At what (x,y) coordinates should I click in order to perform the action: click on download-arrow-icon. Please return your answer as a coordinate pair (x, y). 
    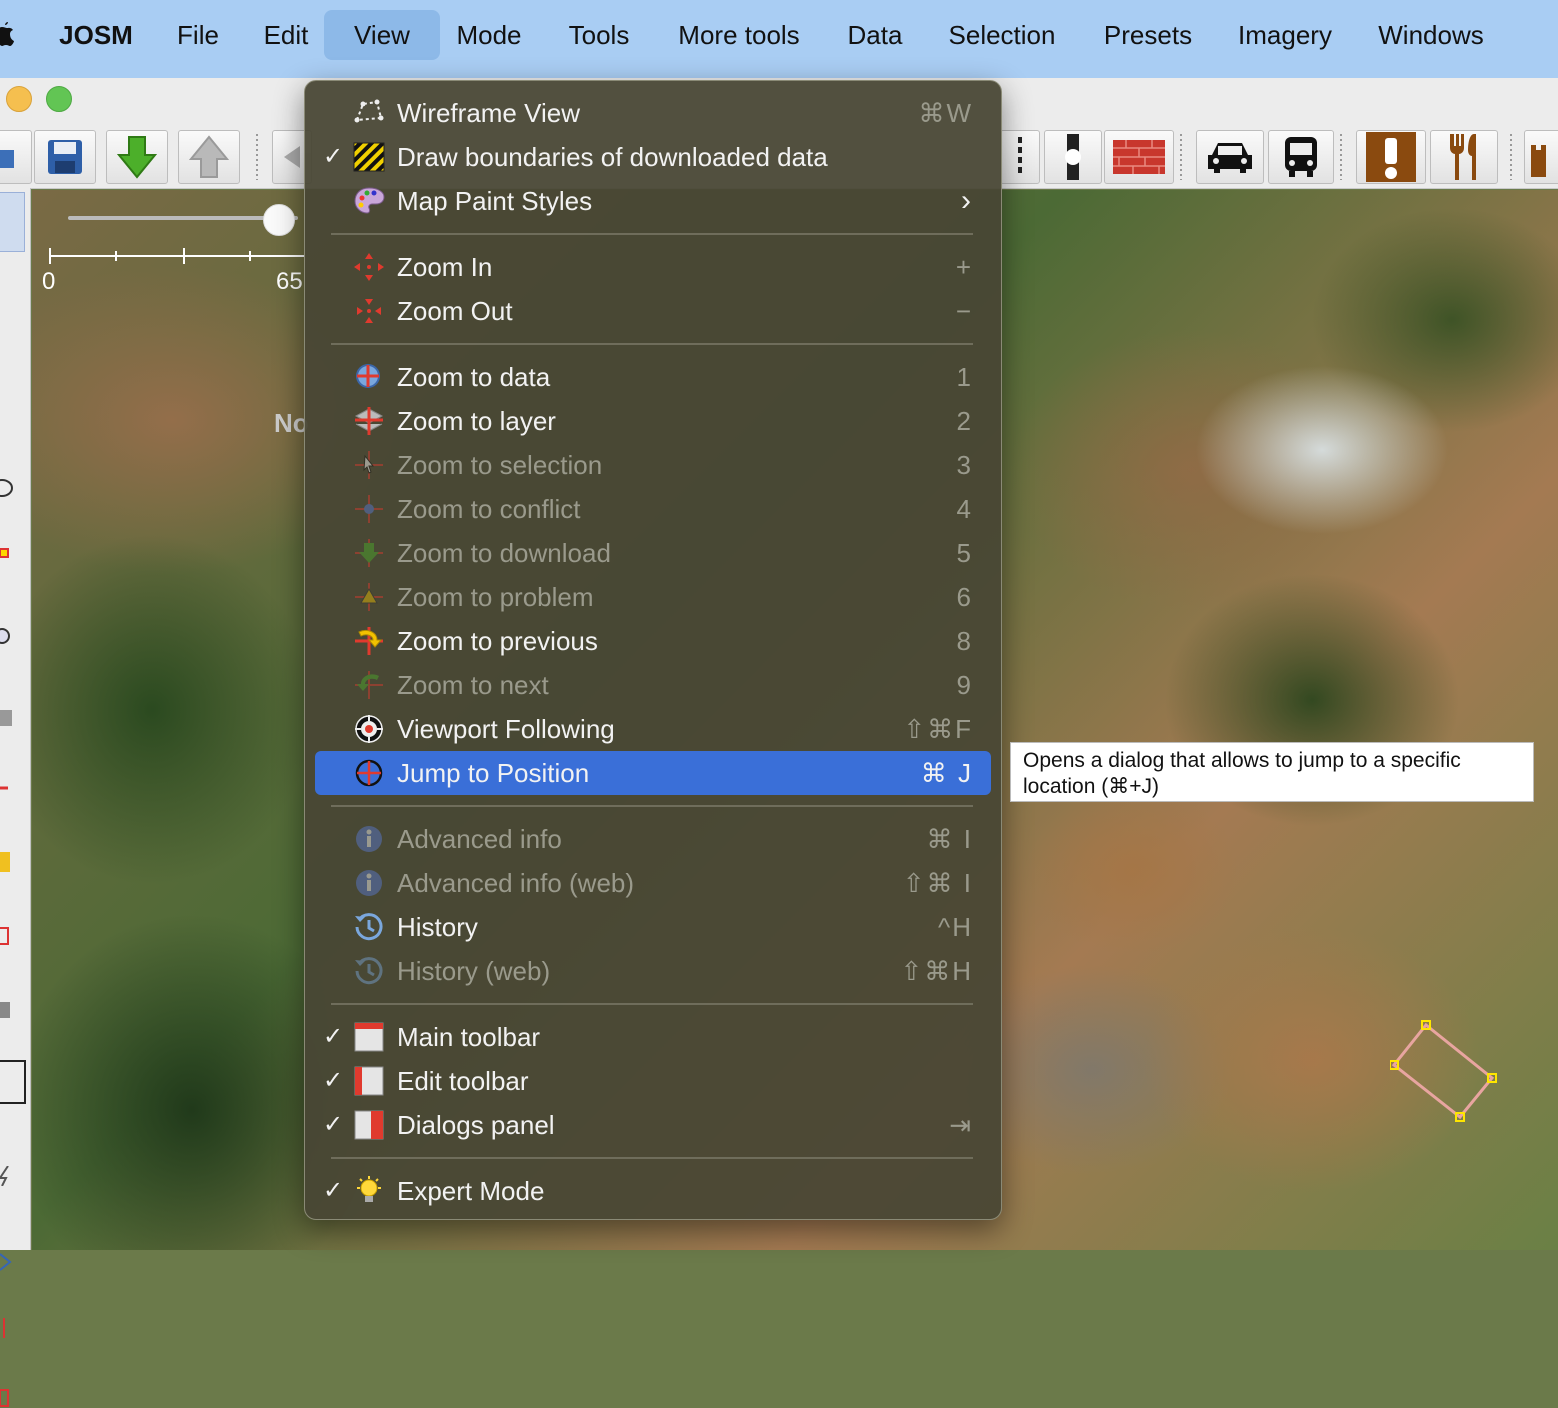
    Looking at the image, I should click on (137, 157).